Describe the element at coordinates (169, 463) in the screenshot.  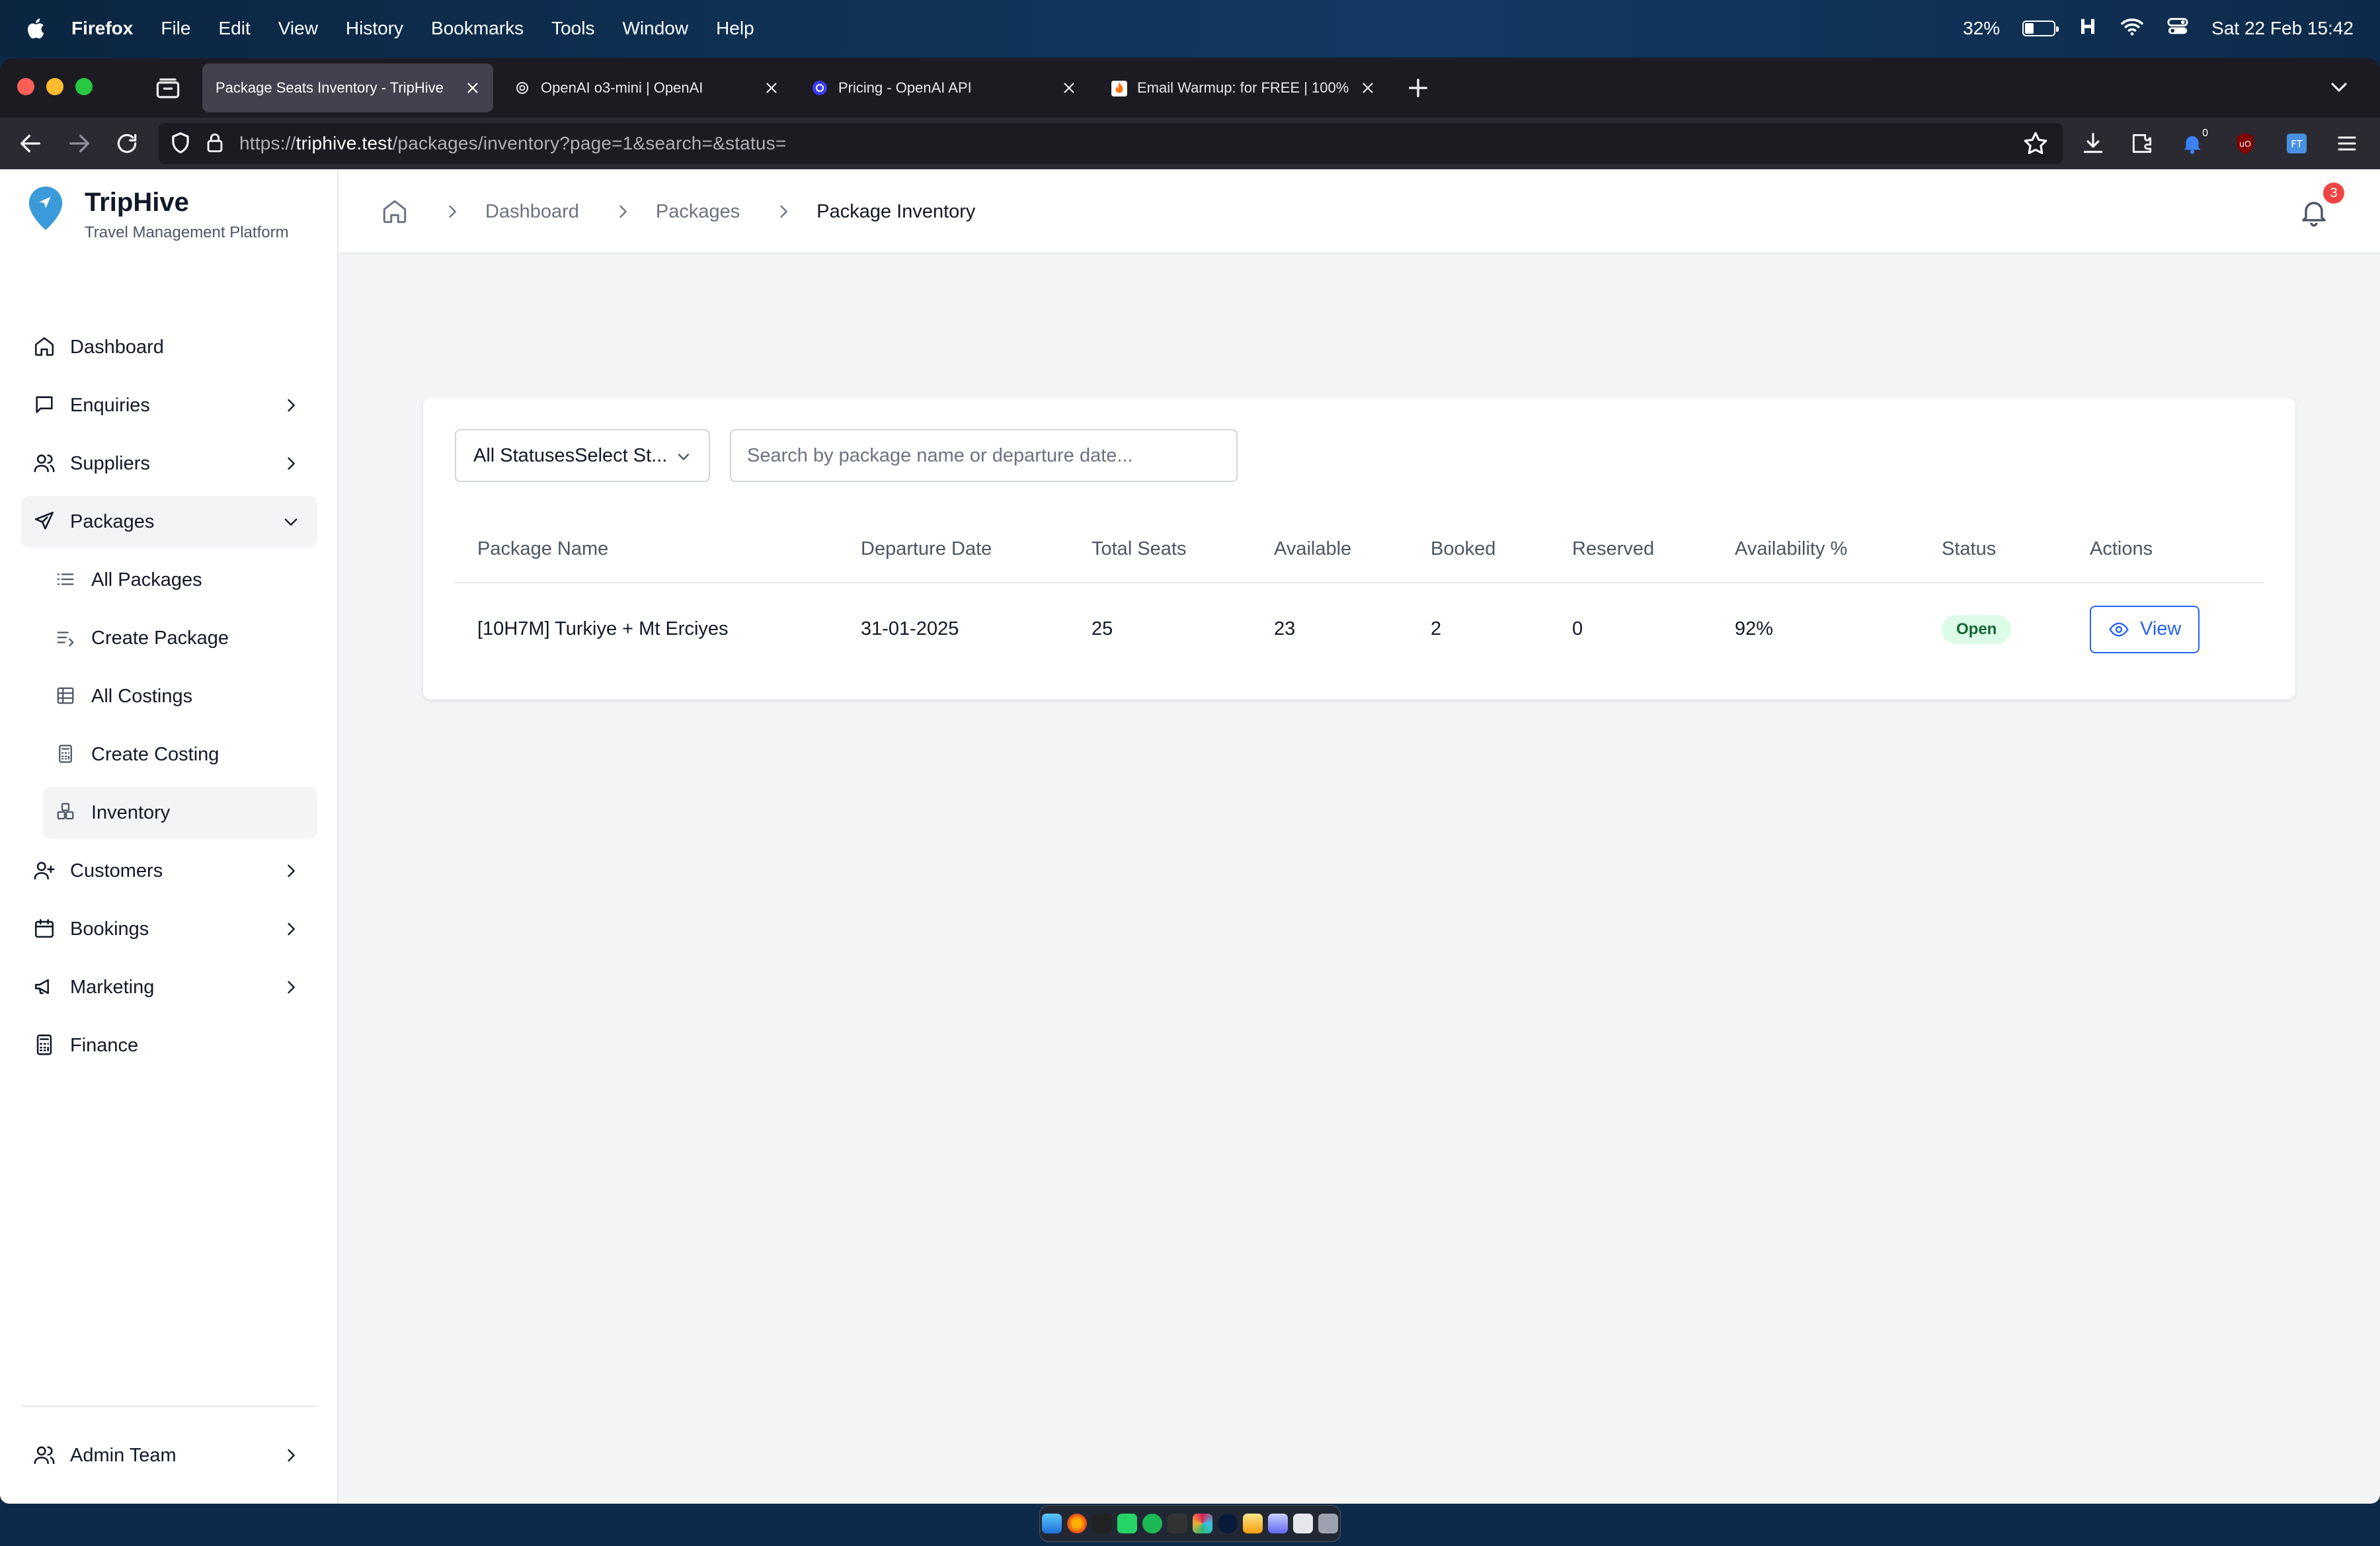
I see `sidebar-item-suppliers: Suppliers` at that location.